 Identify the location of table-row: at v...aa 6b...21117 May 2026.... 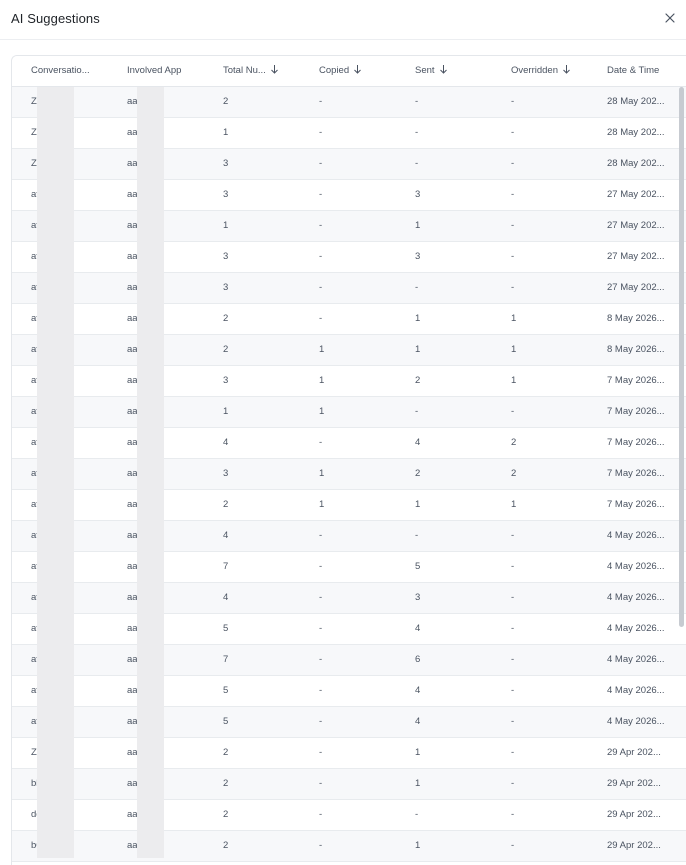
(349, 505).